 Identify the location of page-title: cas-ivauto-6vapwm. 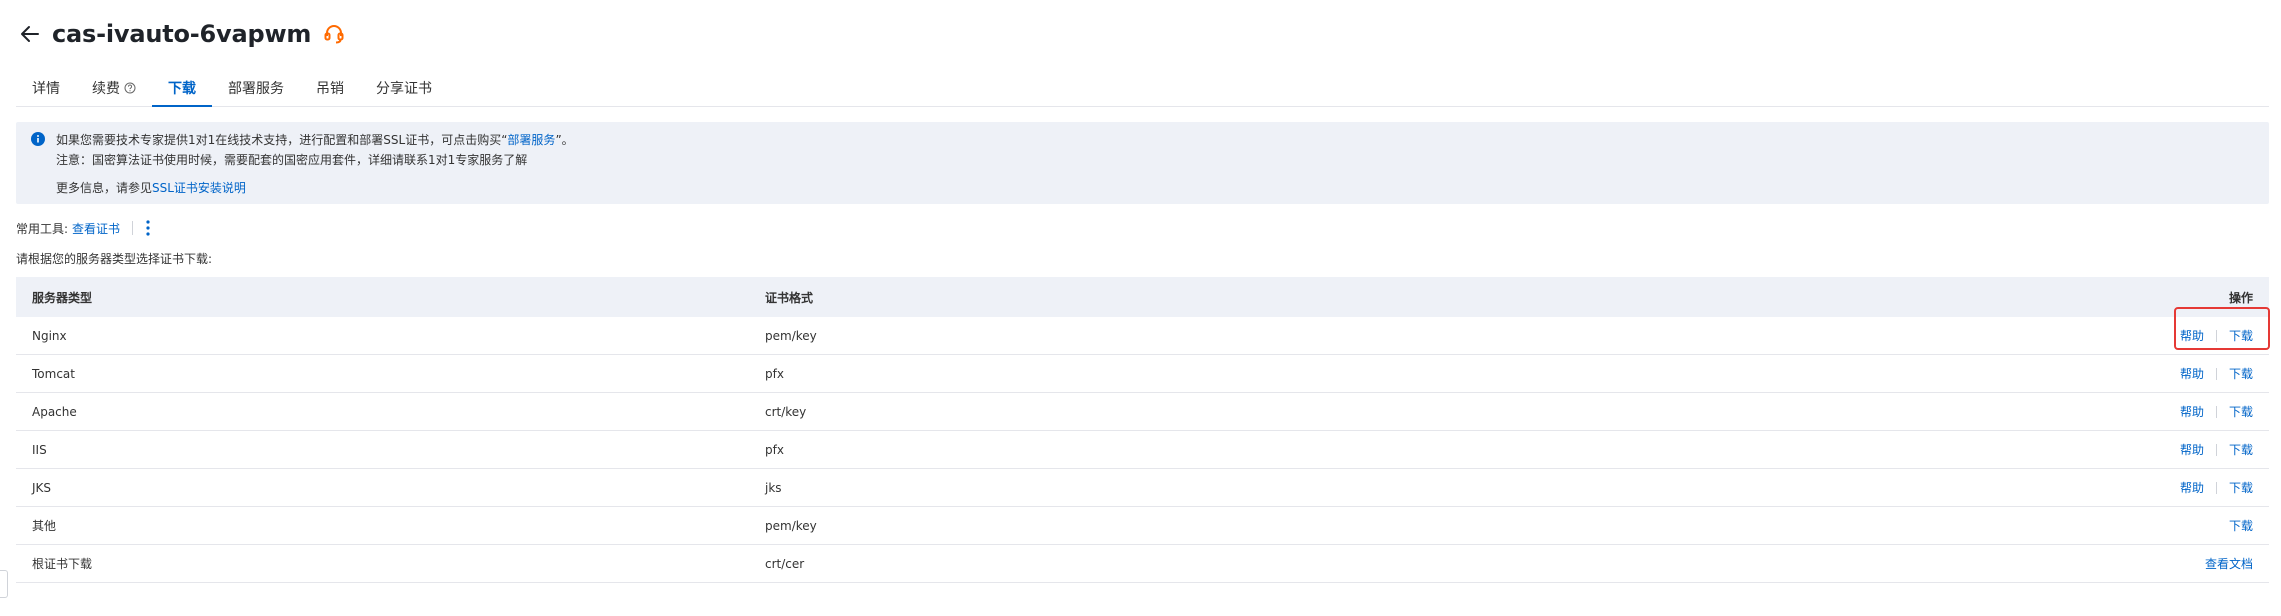
(182, 34).